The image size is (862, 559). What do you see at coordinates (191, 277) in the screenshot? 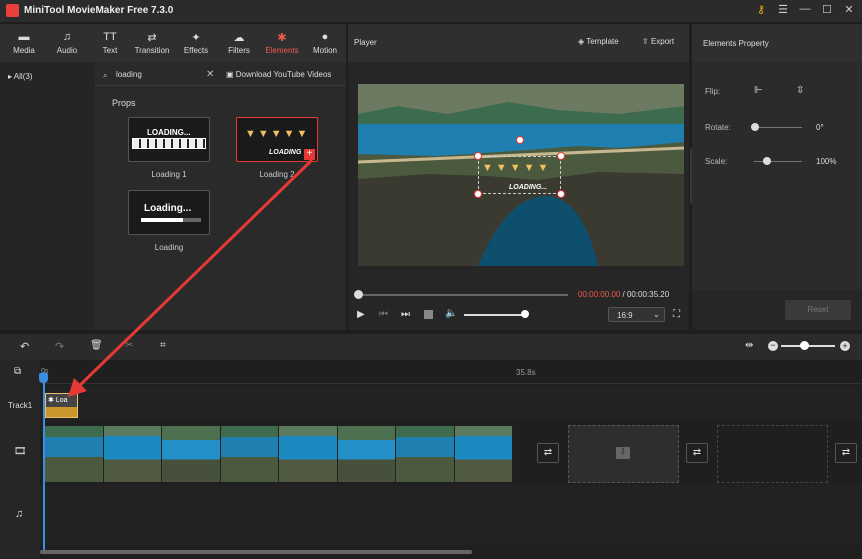
I see `annotation-arrow` at bounding box center [191, 277].